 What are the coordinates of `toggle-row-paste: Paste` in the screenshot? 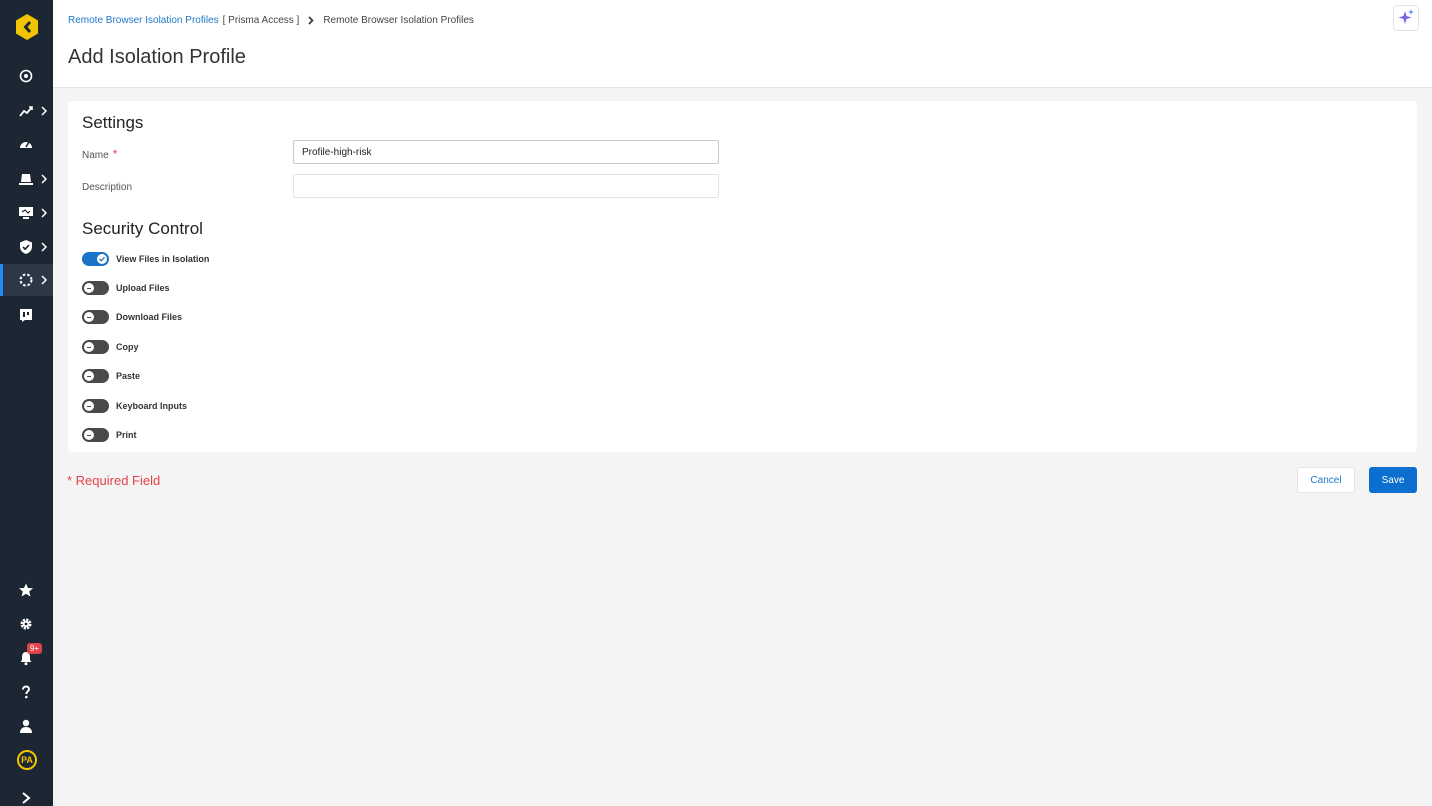 It's located at (111, 376).